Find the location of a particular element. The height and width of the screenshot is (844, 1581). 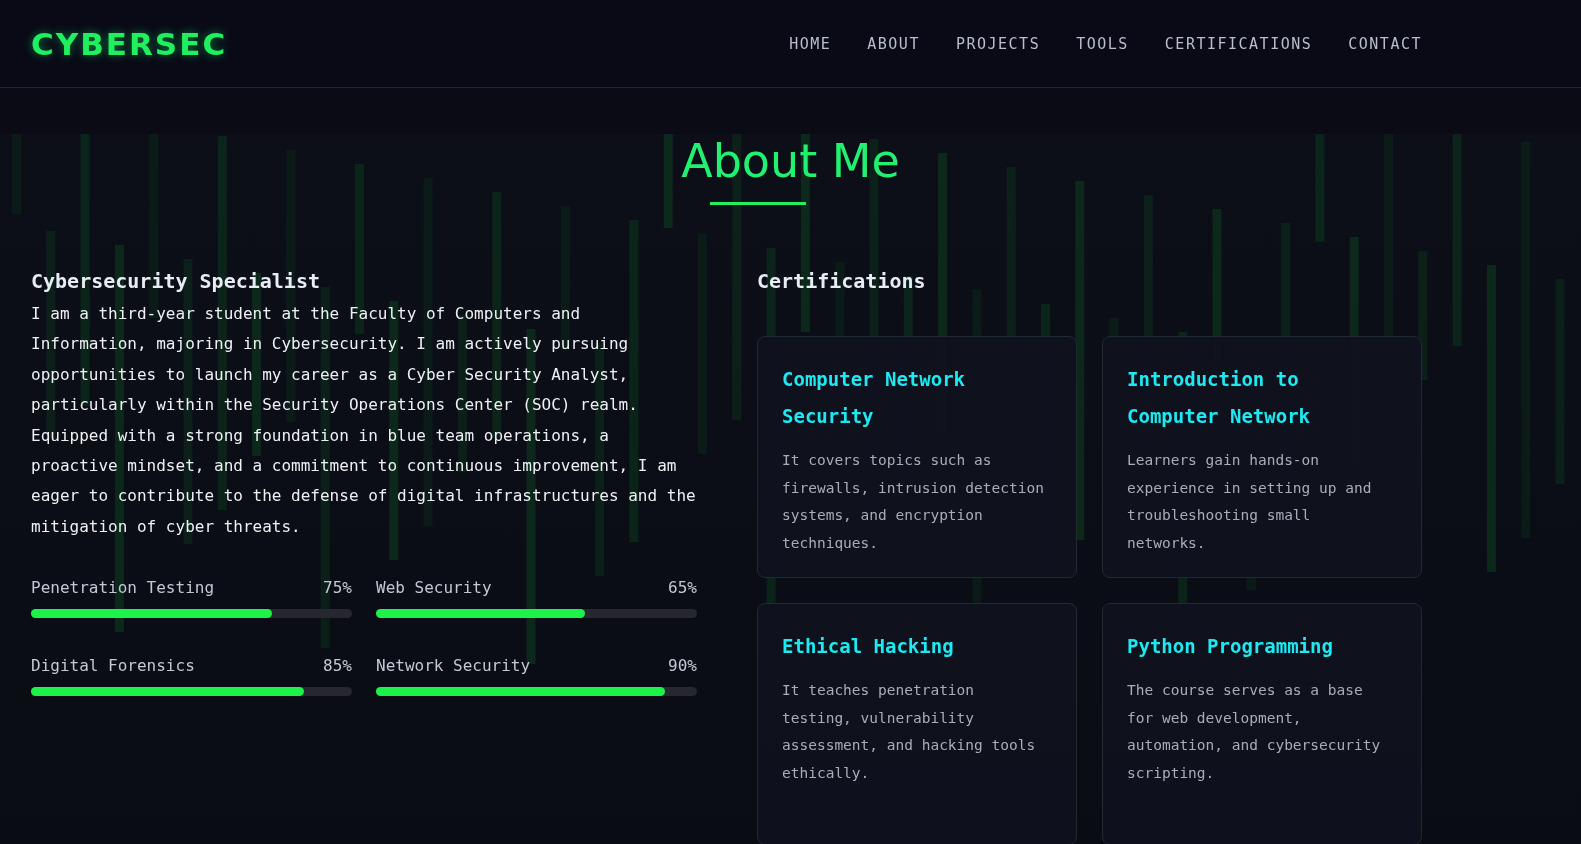

profile-paragraph: I am a third-year student at the Faculty of Computers and Information, majoring in Cybersecurity. I am actively pursuing opportunities to launch my career as a Cyber Security Analyst, particularly within the Security Operations Center (SOC) realm. Equipped with a strong foundation in blue team operations, a proactive mindset, and a commitment to continuous improvement, I am eager to contribute to the defense of digital infrastructures and the mitigation of cyber threats. is located at coordinates (364, 420).